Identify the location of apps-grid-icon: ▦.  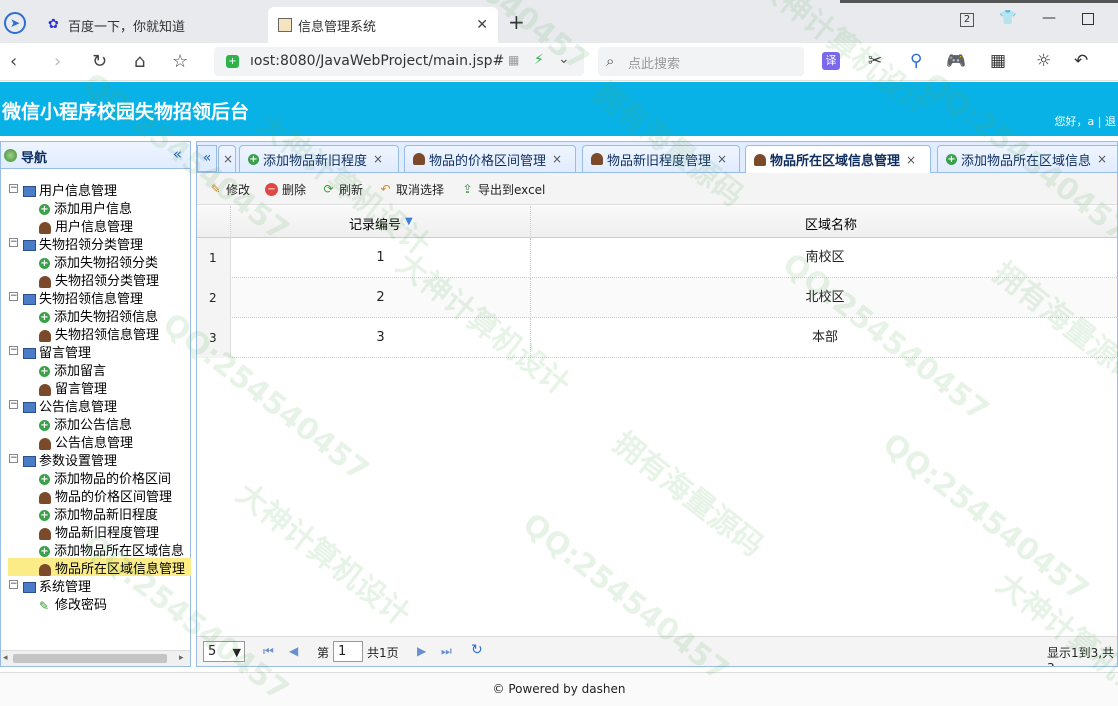
(998, 61).